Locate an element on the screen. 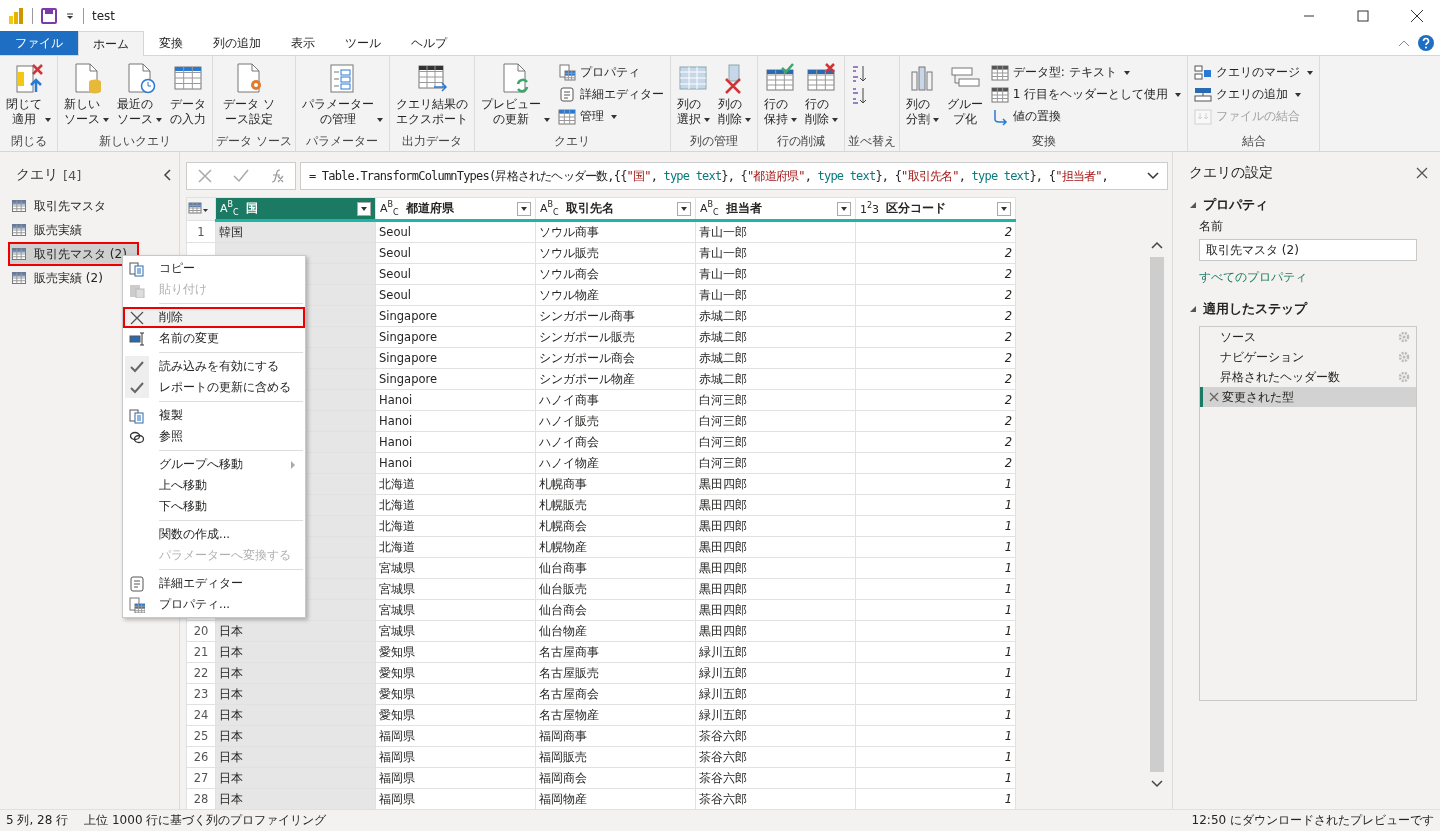  menu-item: 複製 is located at coordinates (214, 415).